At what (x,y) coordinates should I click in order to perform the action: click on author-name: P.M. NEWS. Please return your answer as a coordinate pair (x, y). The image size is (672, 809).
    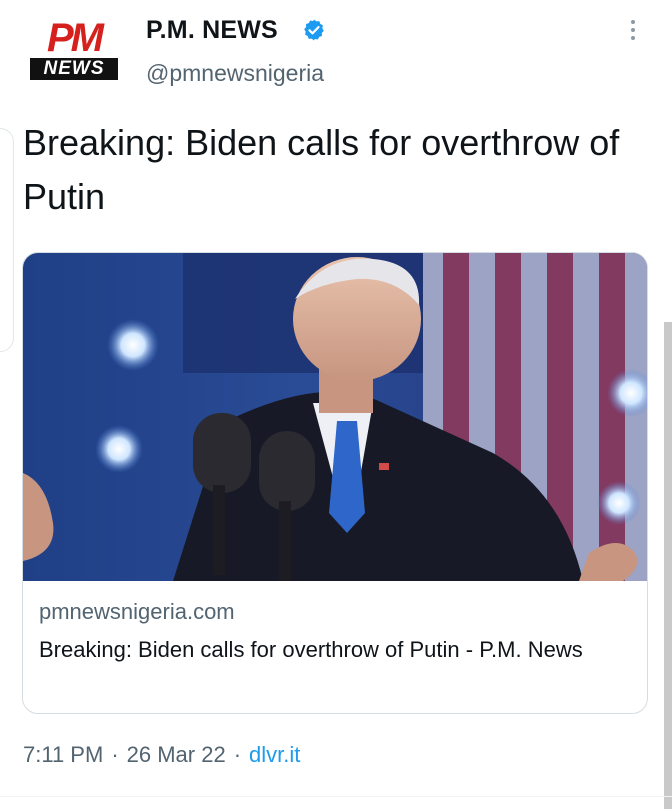
    Looking at the image, I should click on (212, 30).